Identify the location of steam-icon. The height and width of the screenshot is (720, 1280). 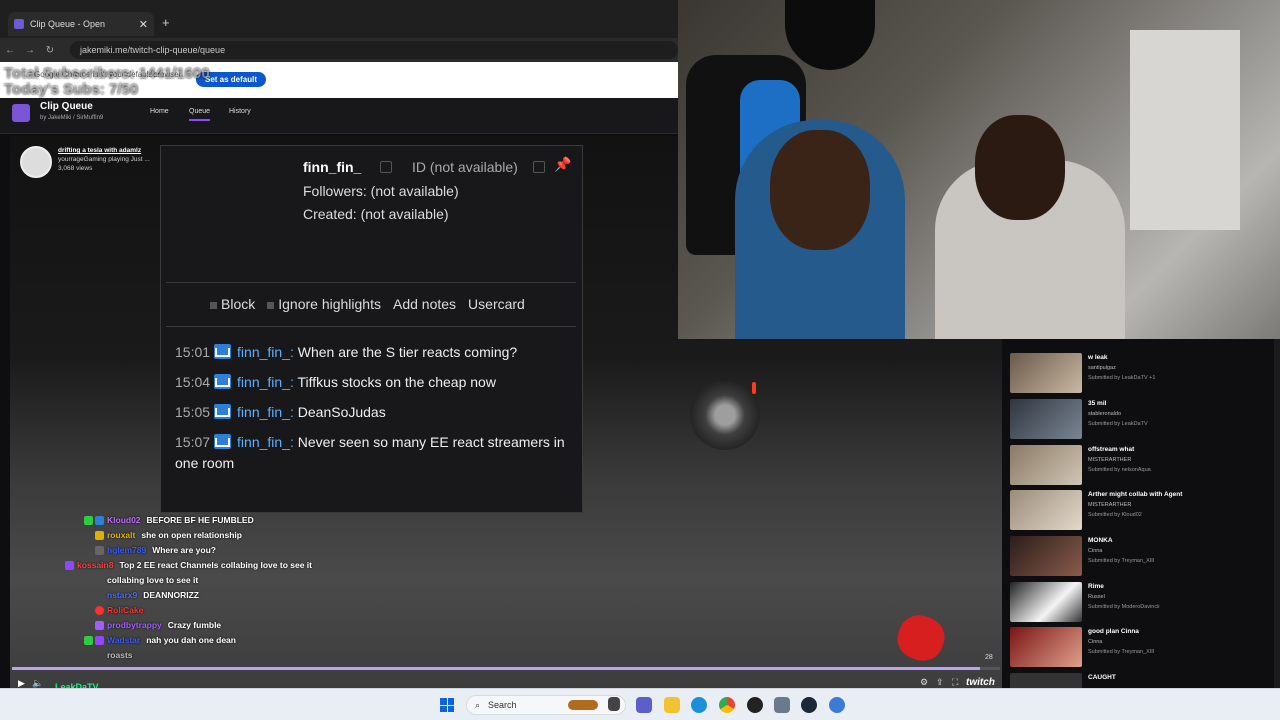
(809, 705).